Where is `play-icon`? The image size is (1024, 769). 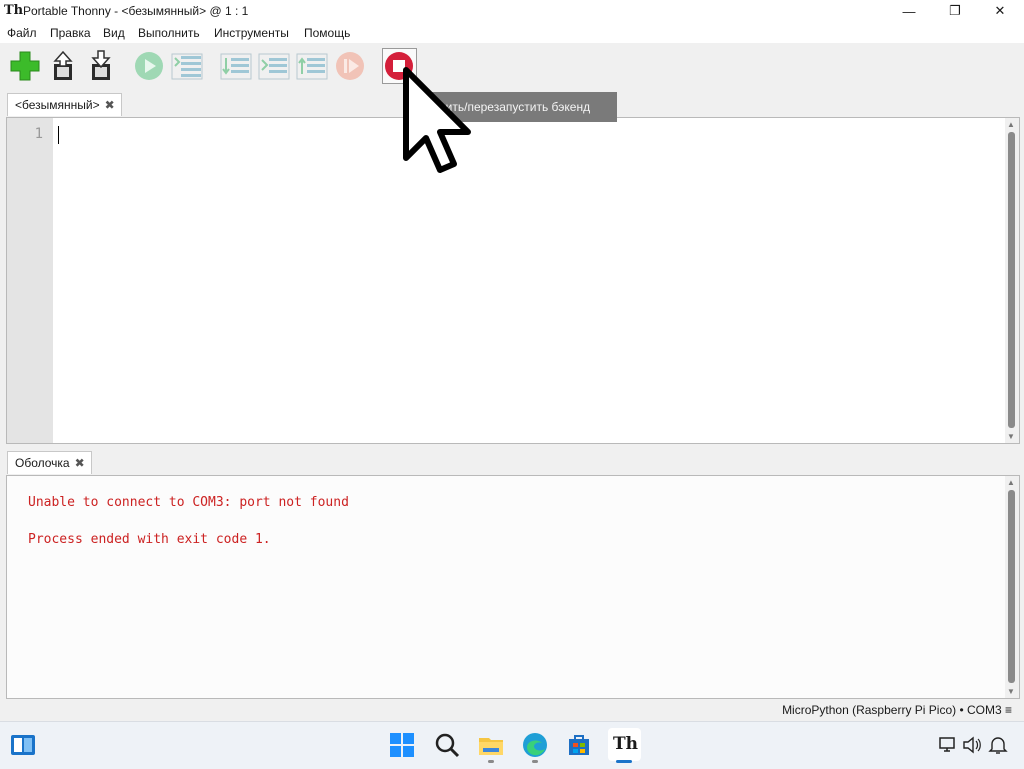
play-icon is located at coordinates (149, 66).